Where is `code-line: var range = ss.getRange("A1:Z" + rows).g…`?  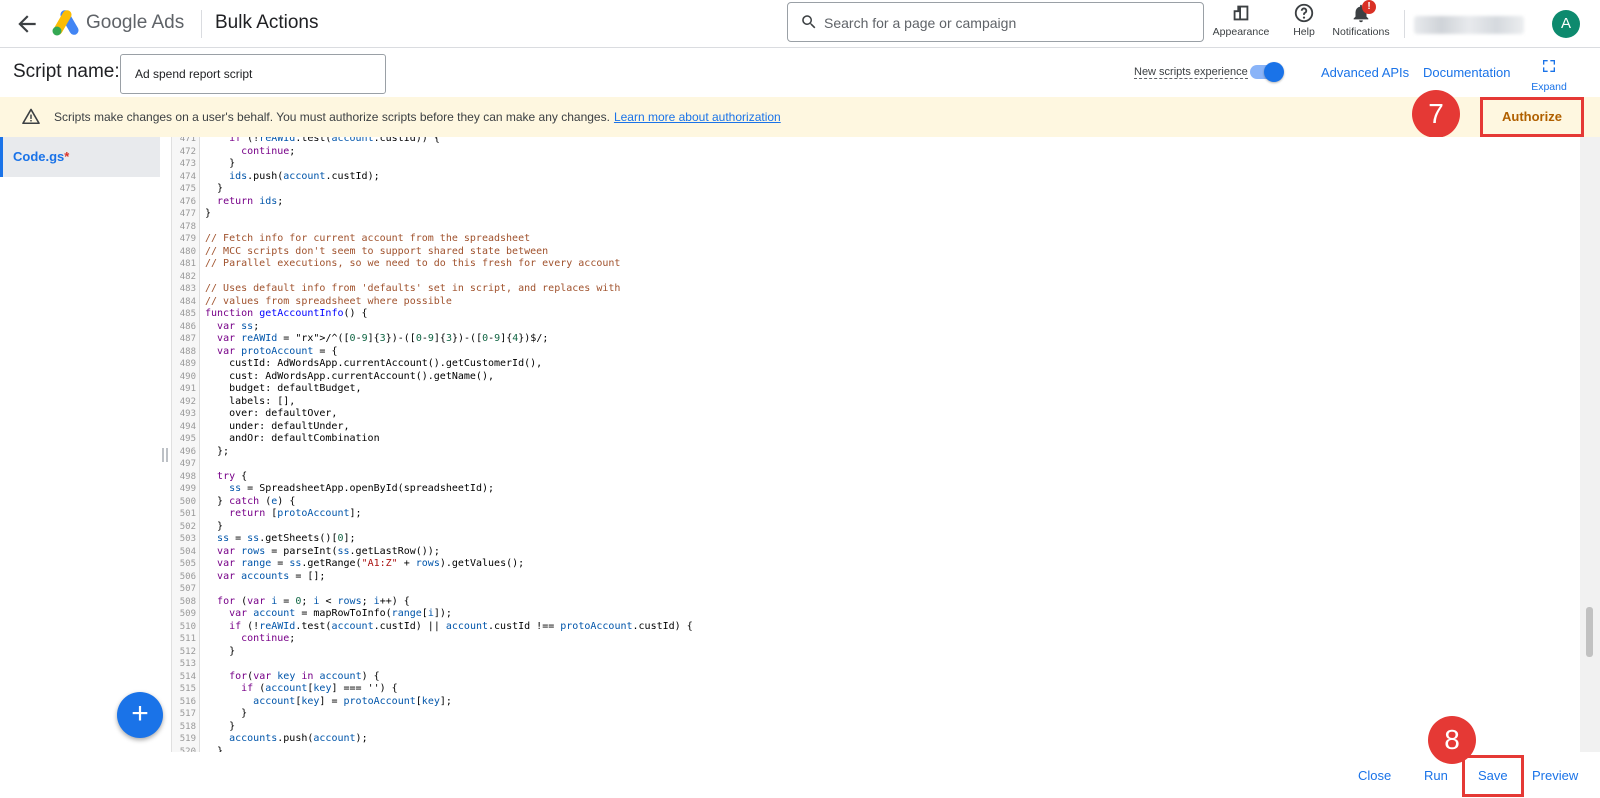 code-line: var range = ss.getRange("A1:Z" + rows).g… is located at coordinates (449, 564).